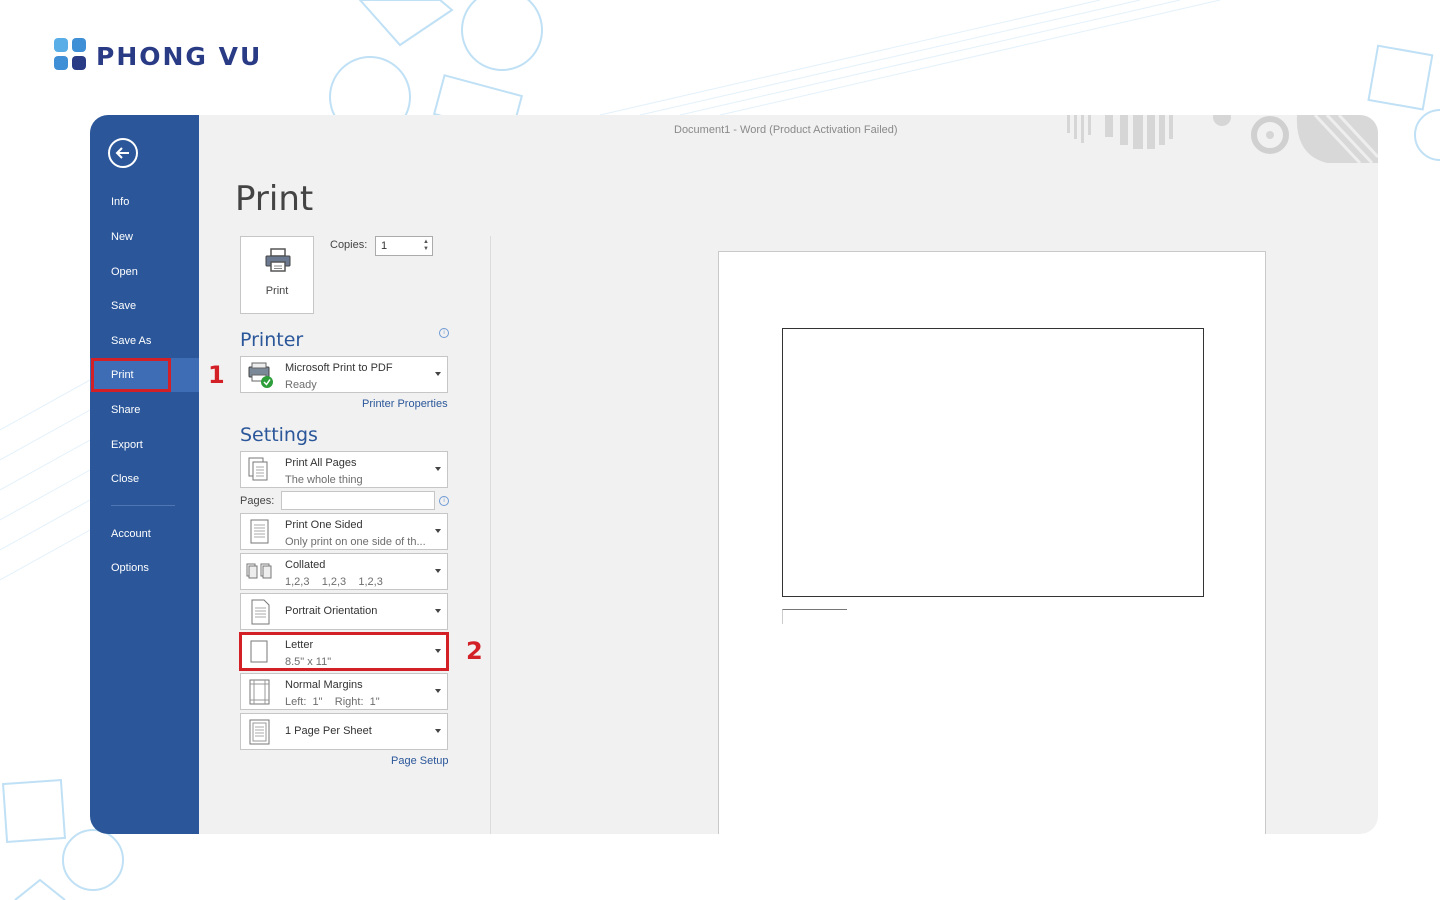 Image resolution: width=1440 pixels, height=900 pixels. Describe the element at coordinates (144, 479) in the screenshot. I see `nav-close: Close` at that location.